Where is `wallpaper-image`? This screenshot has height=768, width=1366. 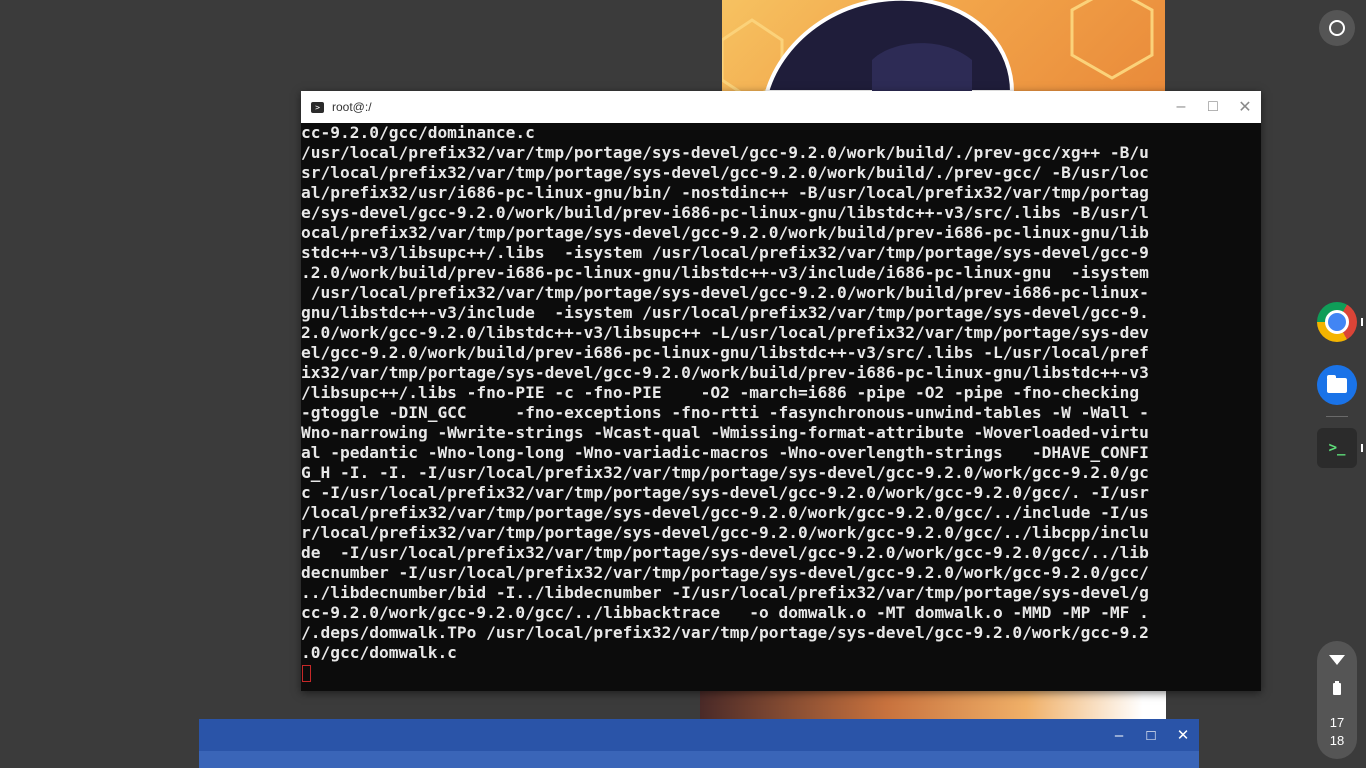 wallpaper-image is located at coordinates (943, 46).